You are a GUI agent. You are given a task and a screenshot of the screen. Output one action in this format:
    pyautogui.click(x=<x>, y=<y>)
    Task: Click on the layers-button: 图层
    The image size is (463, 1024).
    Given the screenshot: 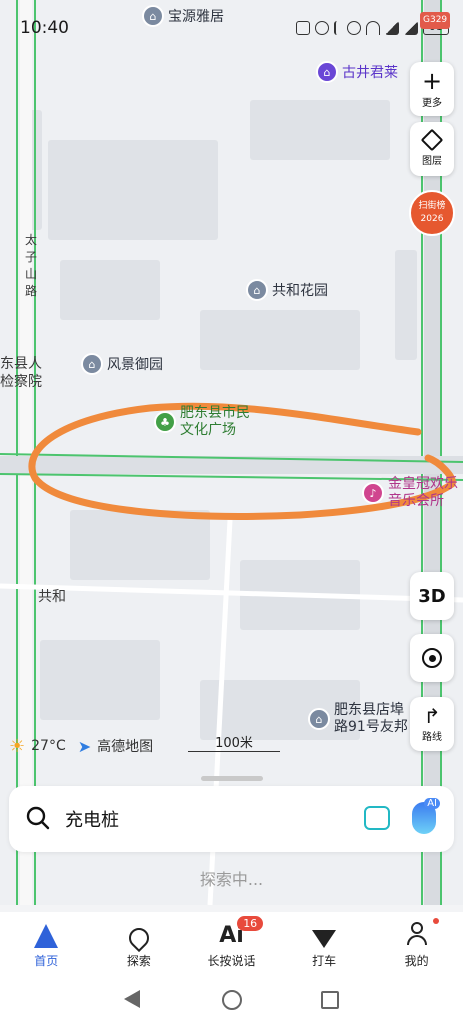 What is the action you would take?
    pyautogui.click(x=432, y=149)
    